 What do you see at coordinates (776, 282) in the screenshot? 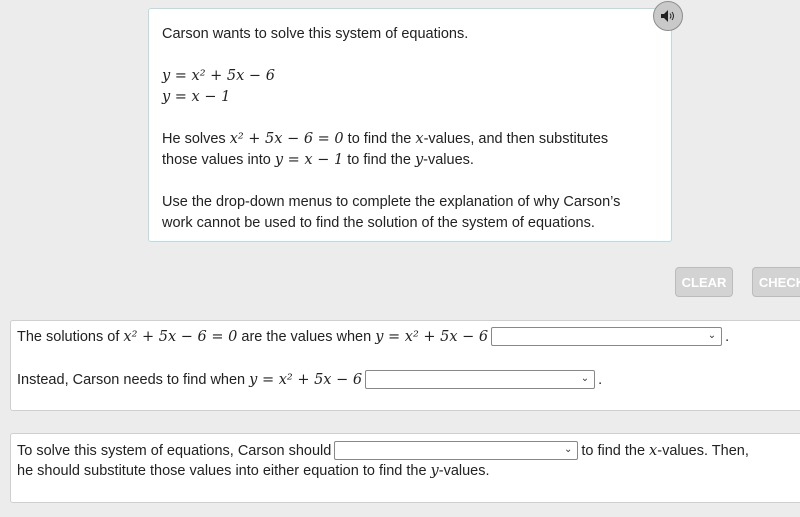
I see `check-button: CHECK` at bounding box center [776, 282].